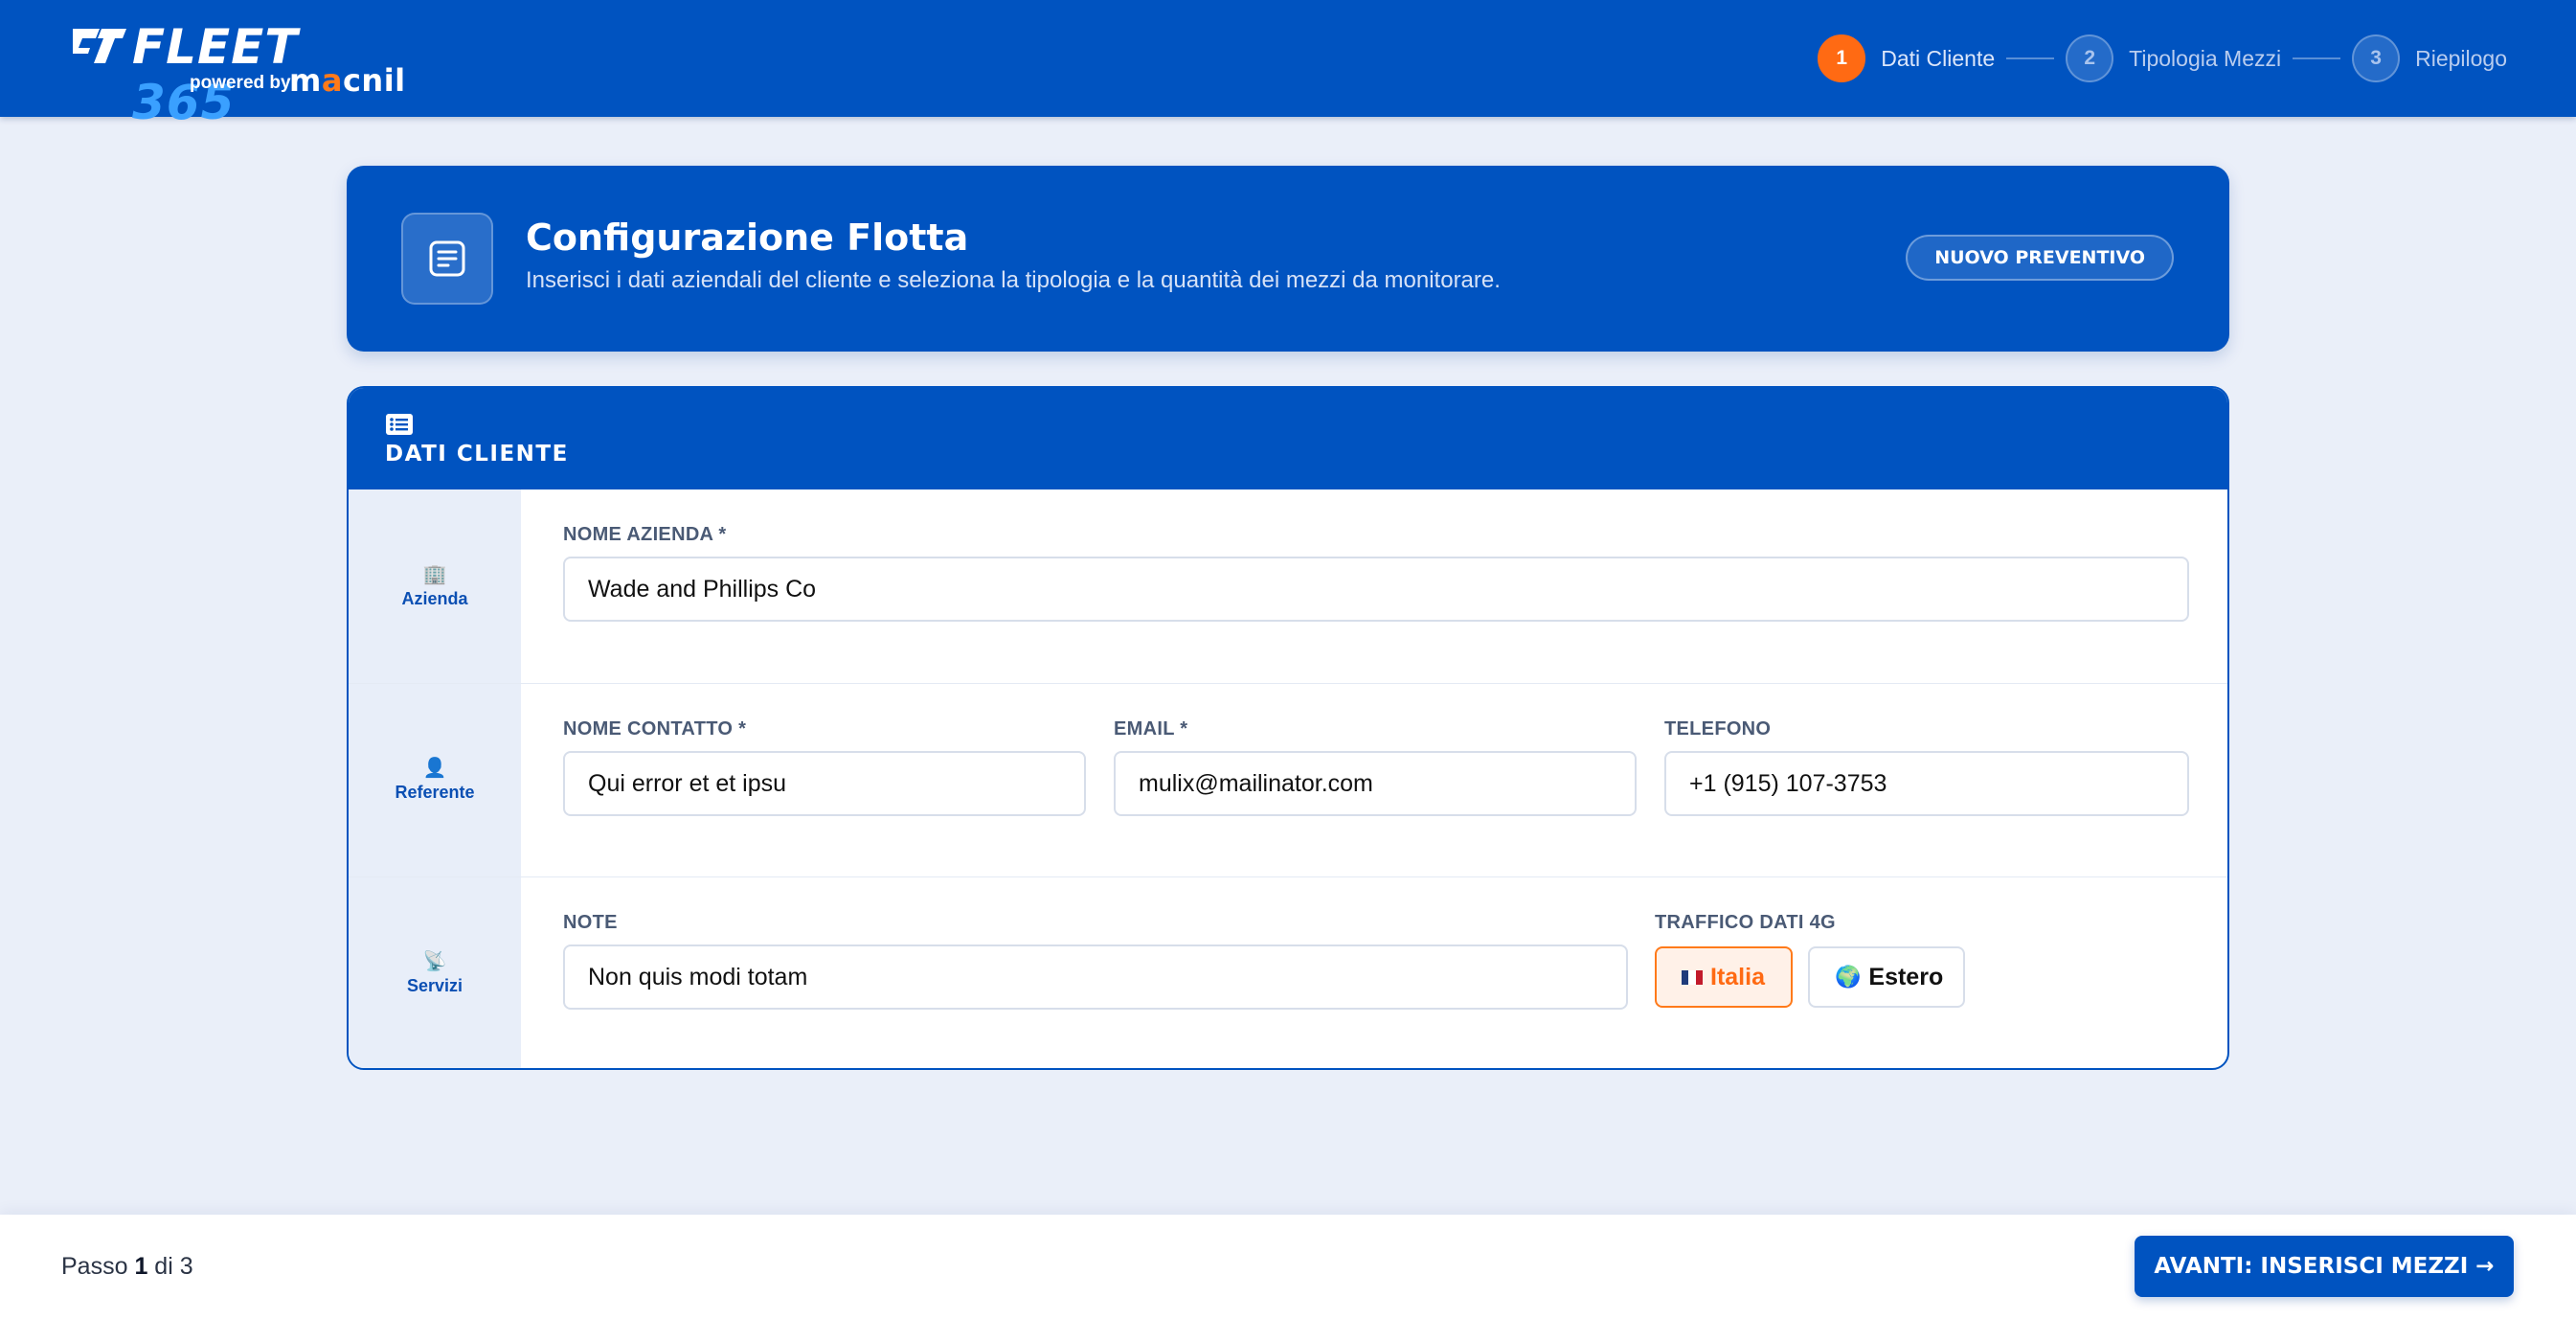  What do you see at coordinates (1938, 58) in the screenshot?
I see `step-label: Dati Cliente` at bounding box center [1938, 58].